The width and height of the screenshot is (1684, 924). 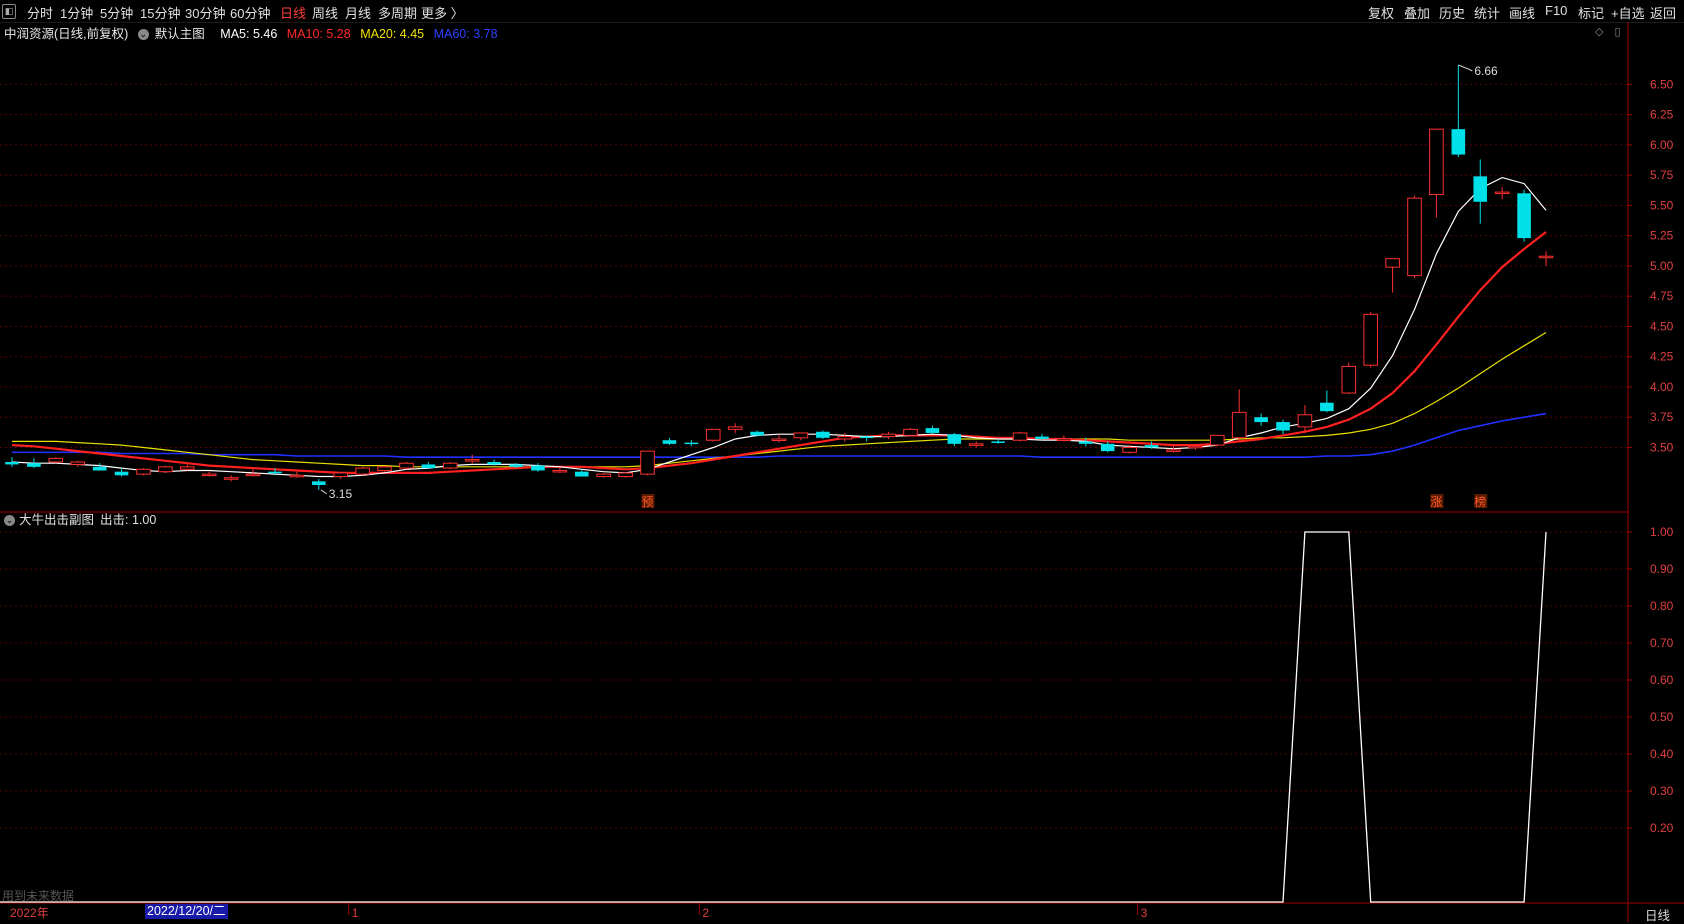 What do you see at coordinates (1662, 175) in the screenshot?
I see `y-tick-label: 5.75` at bounding box center [1662, 175].